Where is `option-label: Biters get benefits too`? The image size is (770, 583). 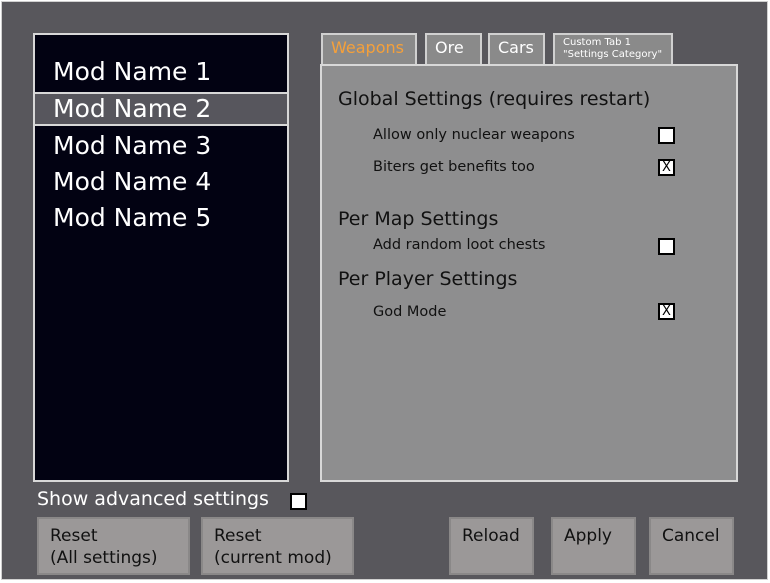 option-label: Biters get benefits too is located at coordinates (454, 167).